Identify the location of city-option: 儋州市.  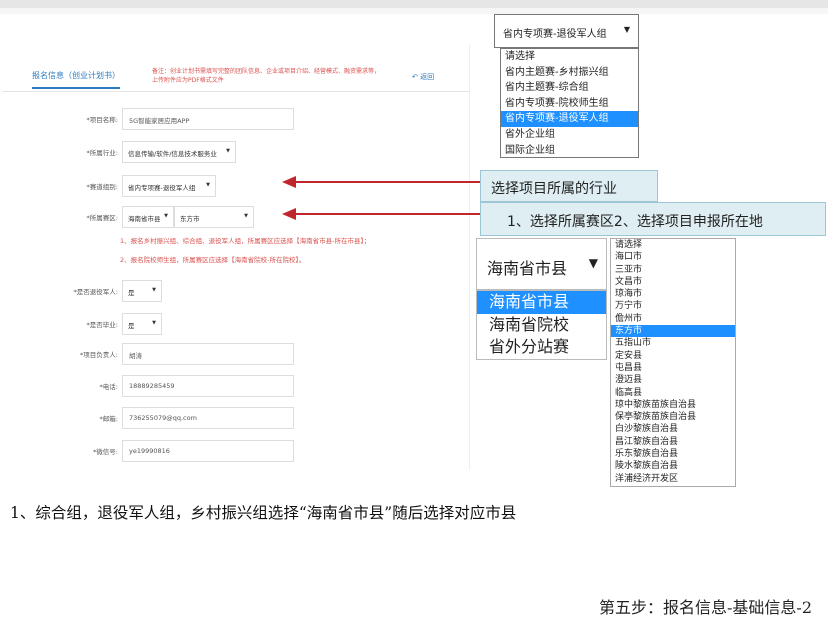
(673, 319).